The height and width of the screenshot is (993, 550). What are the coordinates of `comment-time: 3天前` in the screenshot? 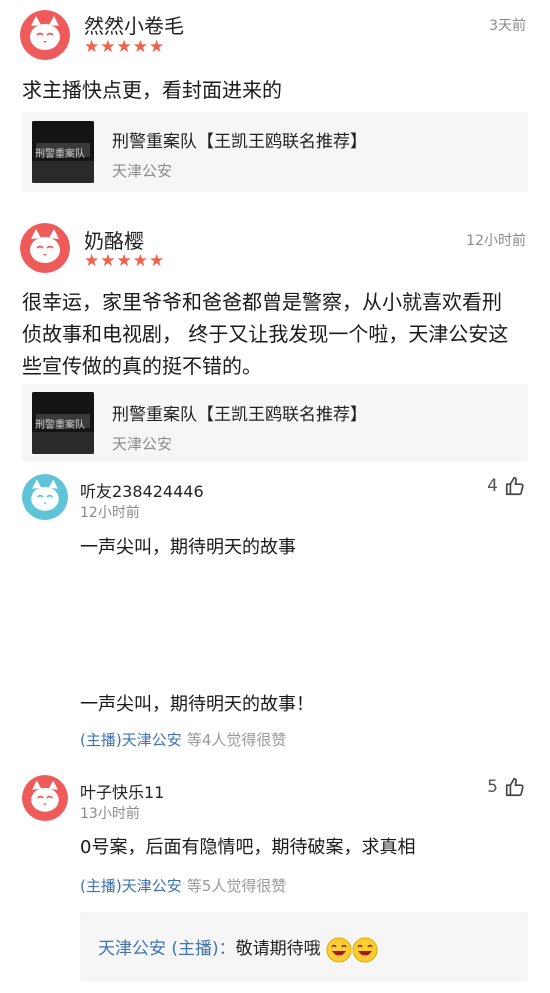 It's located at (507, 26).